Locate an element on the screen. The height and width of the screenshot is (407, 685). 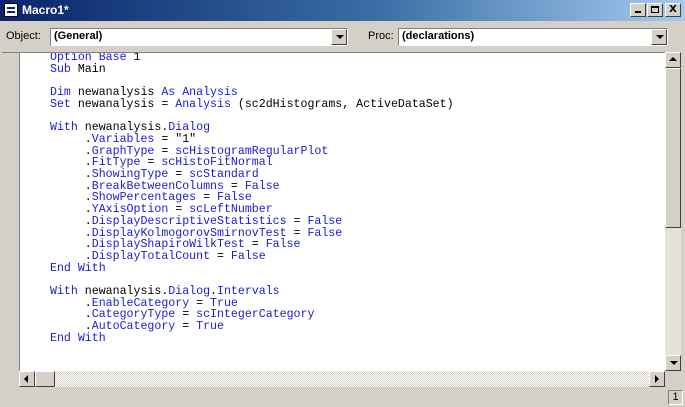
scrollbar-corner is located at coordinates (673, 379).